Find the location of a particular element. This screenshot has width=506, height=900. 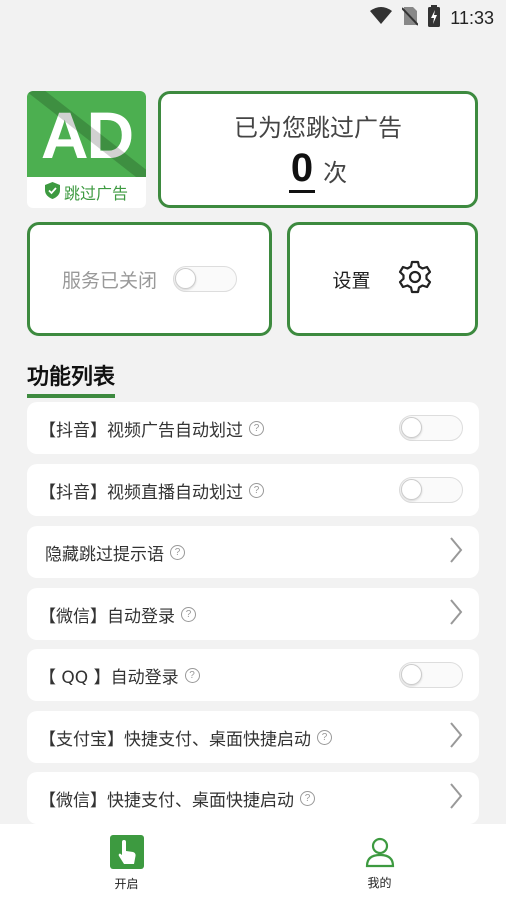

feature-label: 【抖音】视频广告自动划过 is located at coordinates (141, 430).